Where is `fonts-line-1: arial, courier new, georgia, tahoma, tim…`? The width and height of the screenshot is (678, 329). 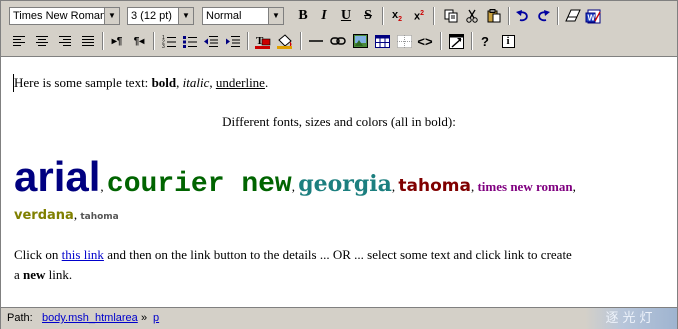
fonts-line-1: arial, courier new, georgia, tahoma, tim… is located at coordinates (334, 177).